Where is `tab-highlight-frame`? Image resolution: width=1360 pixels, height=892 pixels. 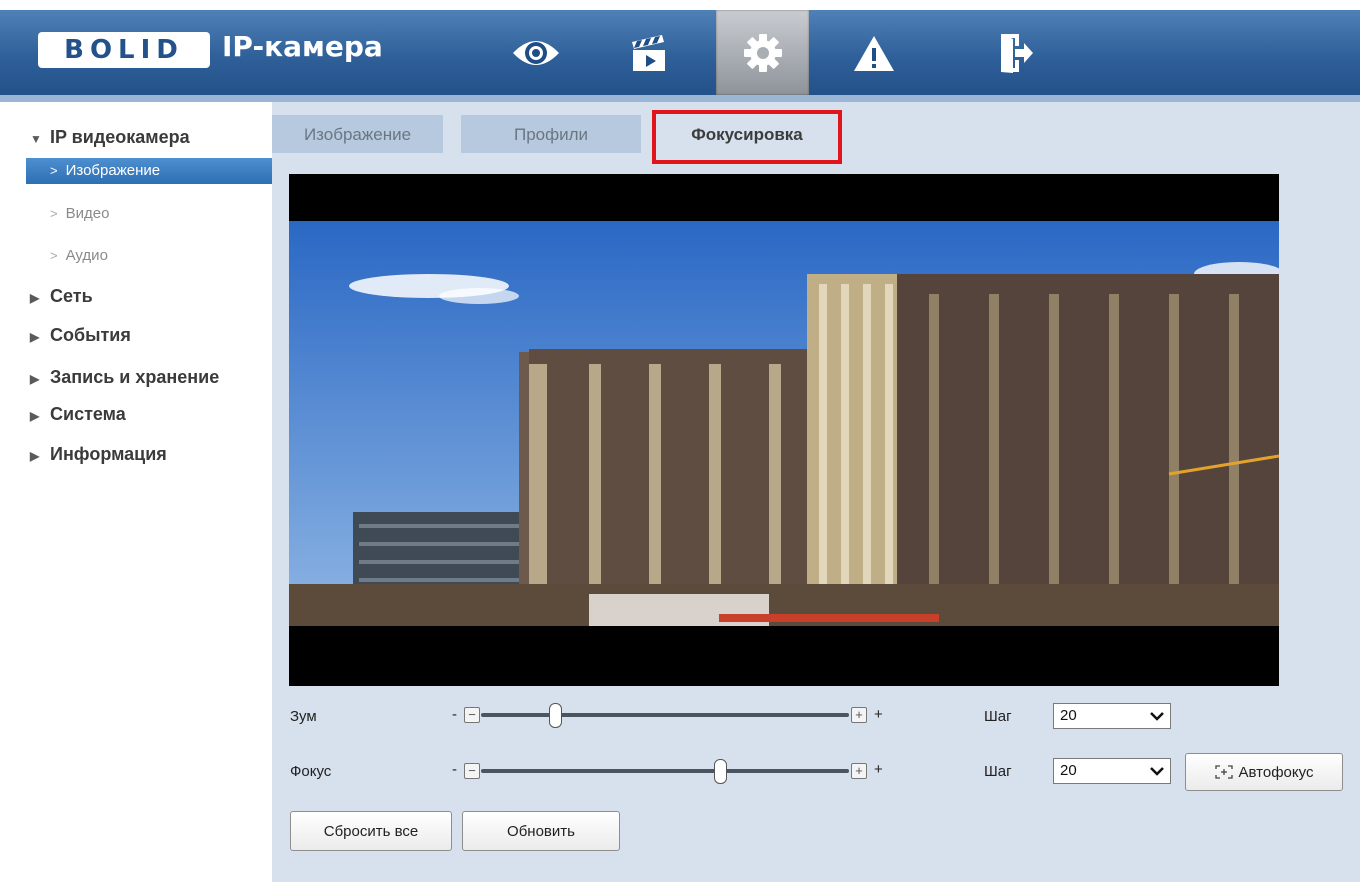 tab-highlight-frame is located at coordinates (747, 137).